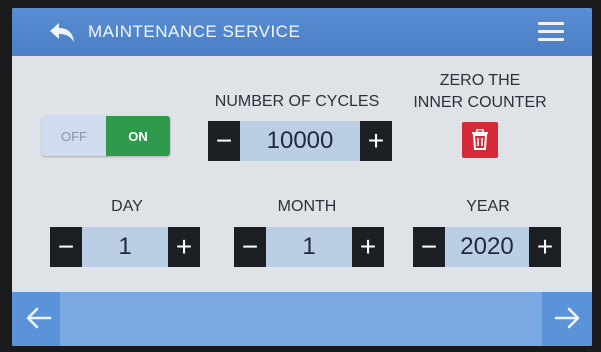 Image resolution: width=601 pixels, height=352 pixels. Describe the element at coordinates (224, 141) in the screenshot. I see `cycles-decrement-button: −` at that location.